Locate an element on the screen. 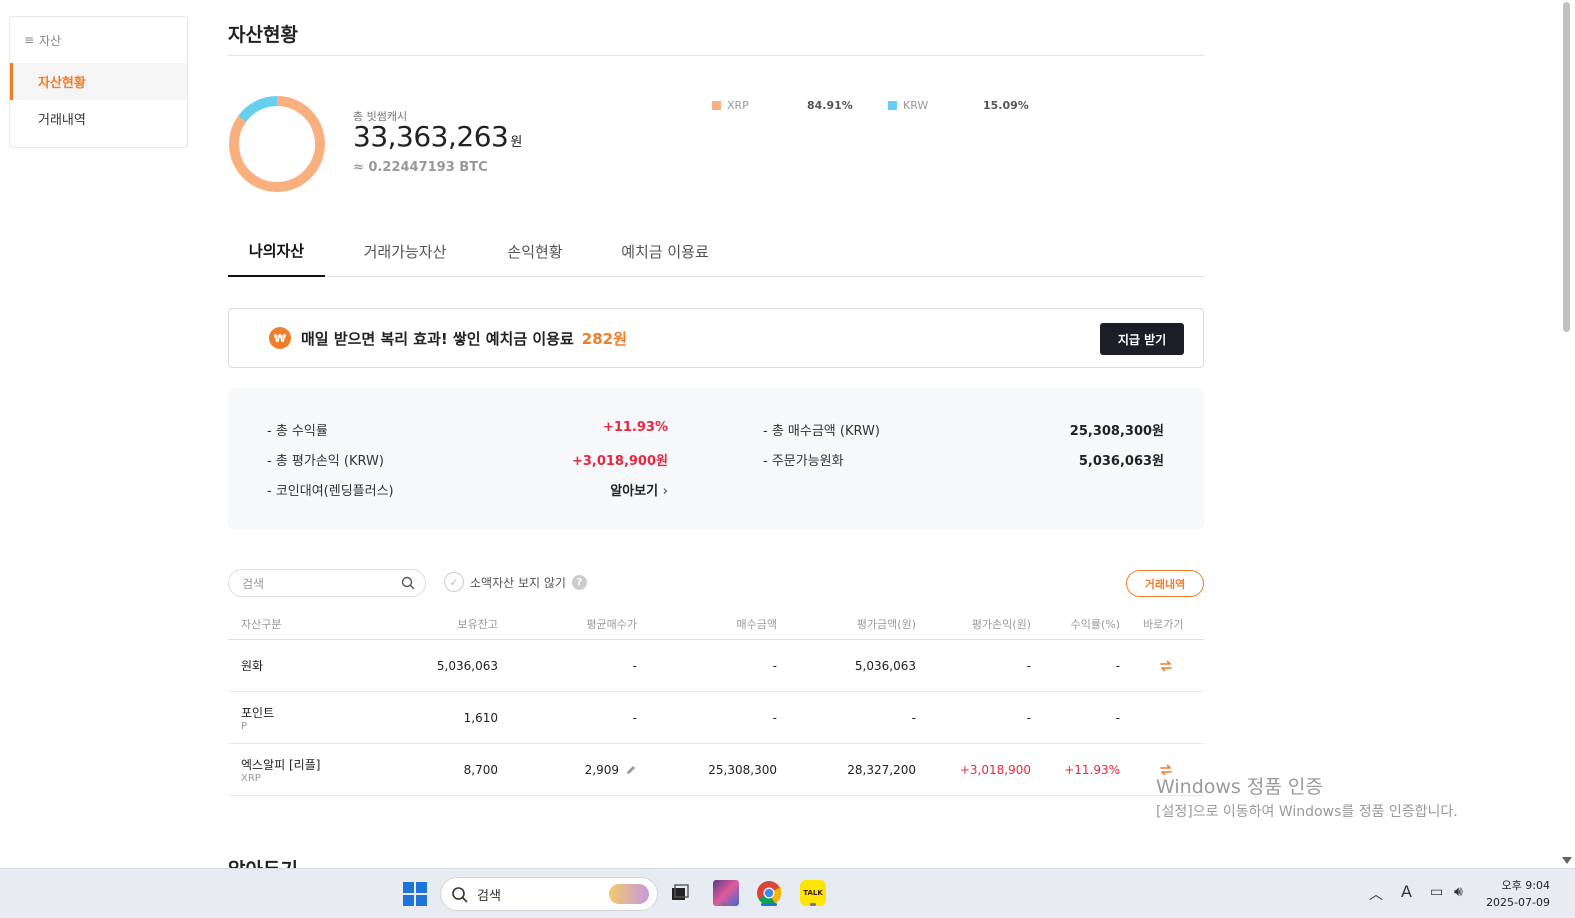  asset-name-cell: 원화 is located at coordinates (252, 665).